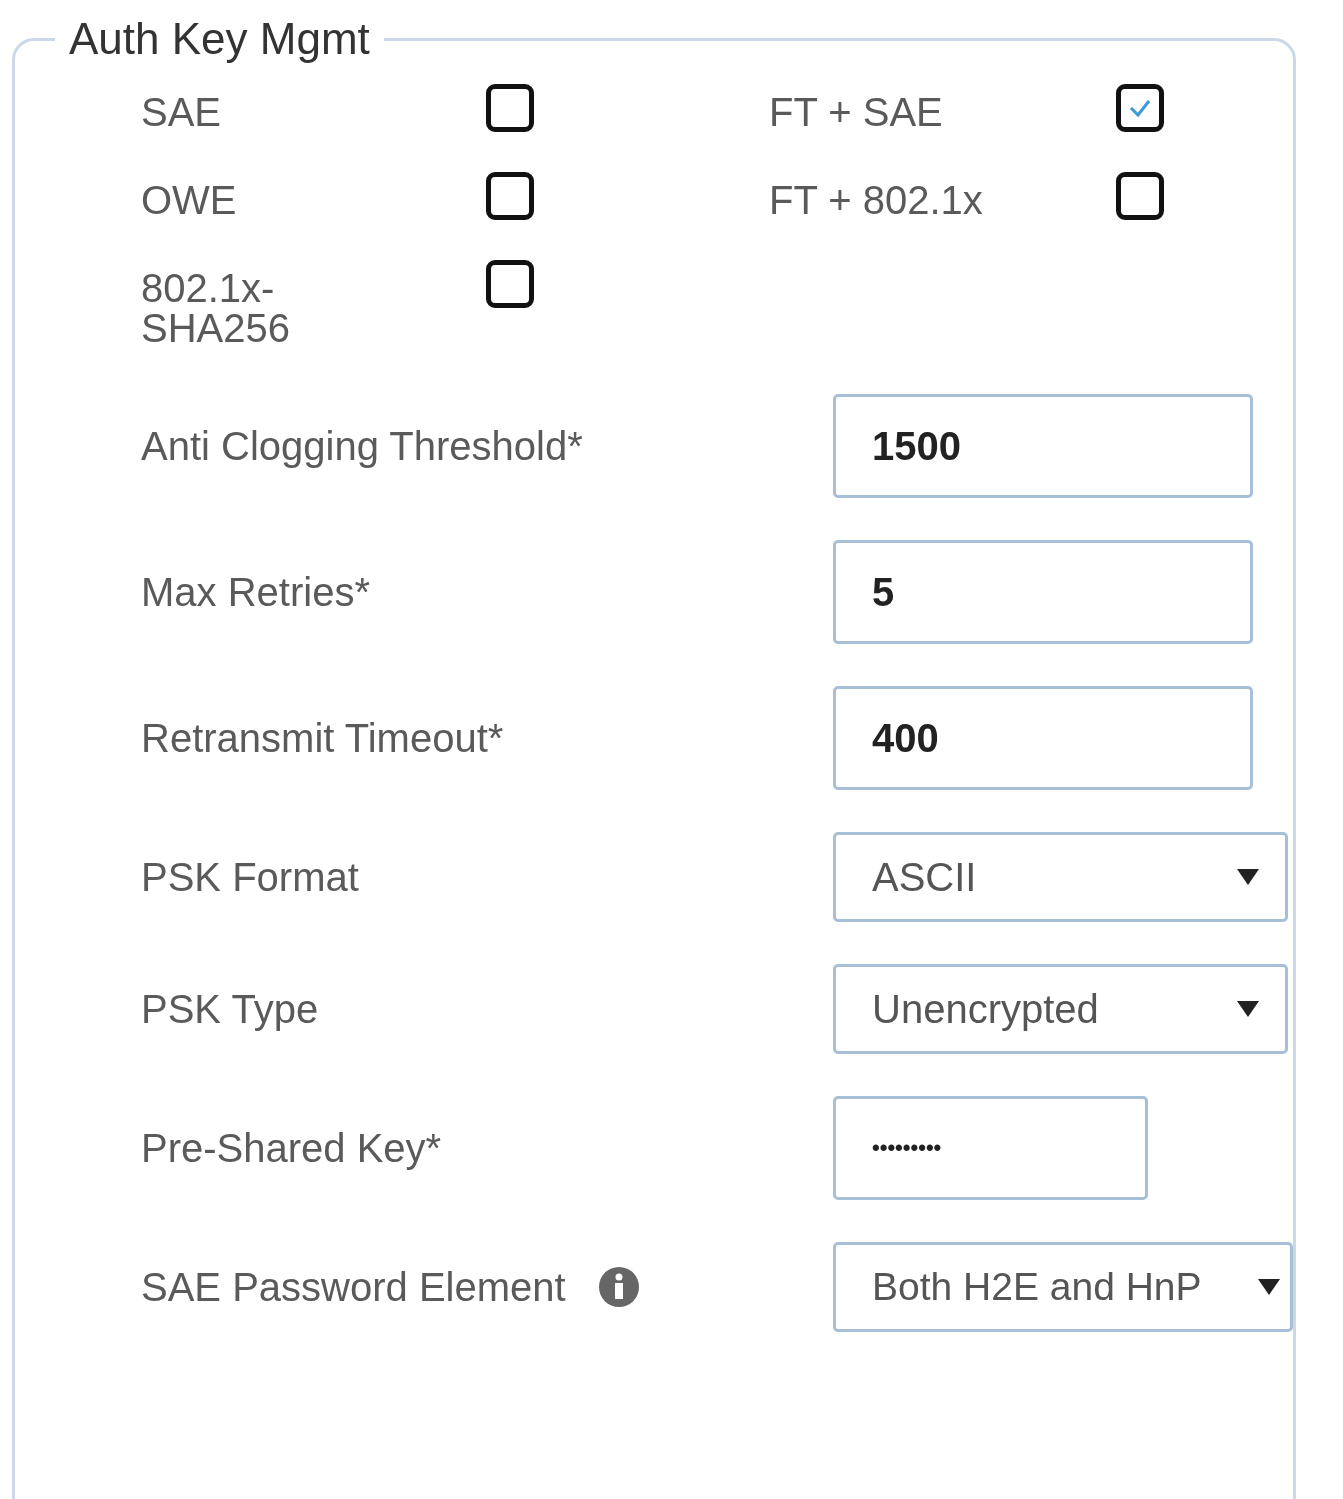 Image resolution: width=1343 pixels, height=1499 pixels. What do you see at coordinates (362, 446) in the screenshot?
I see `field-label: Anti Clogging Threshold*` at bounding box center [362, 446].